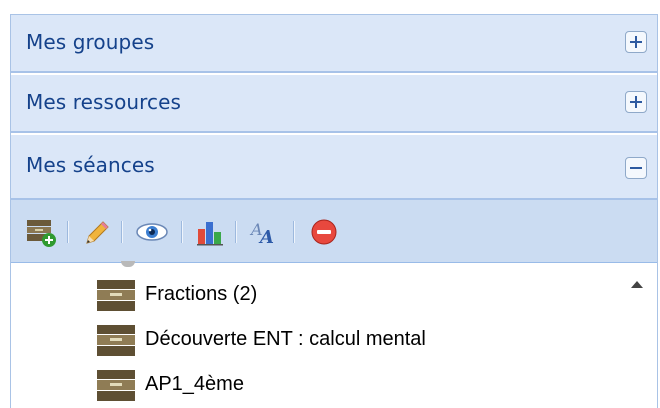  Describe the element at coordinates (636, 168) in the screenshot. I see `collapse-icon` at that location.